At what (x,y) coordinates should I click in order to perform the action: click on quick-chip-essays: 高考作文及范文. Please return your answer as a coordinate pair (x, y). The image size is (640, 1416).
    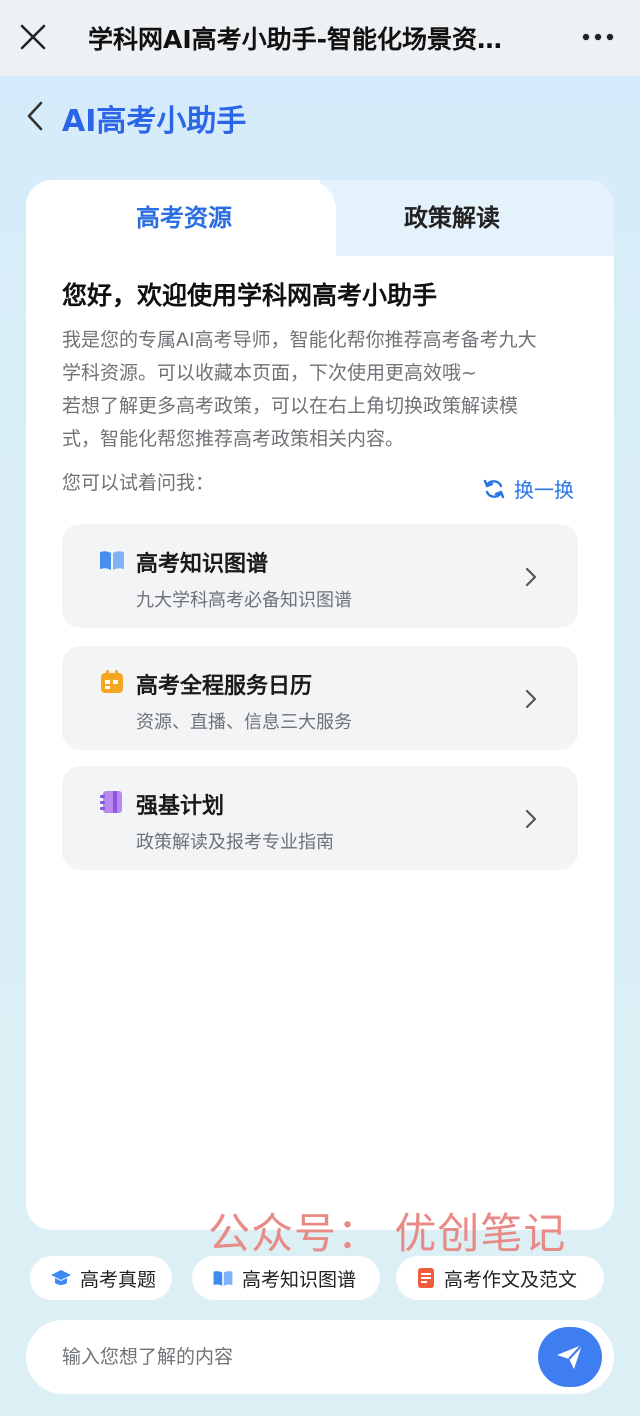
    Looking at the image, I should click on (500, 1278).